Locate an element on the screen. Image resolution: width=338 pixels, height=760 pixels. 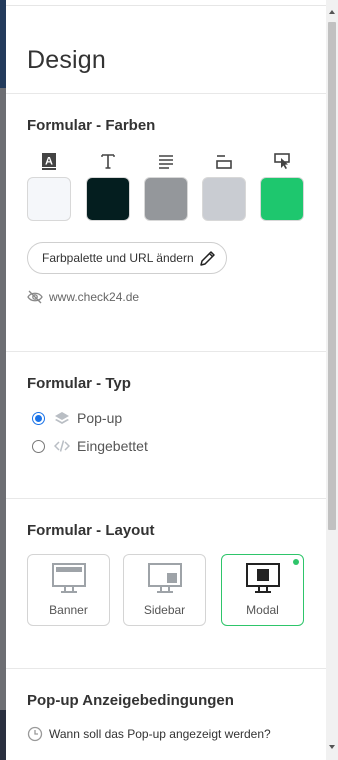
input-field-icon is located at coordinates (224, 162).